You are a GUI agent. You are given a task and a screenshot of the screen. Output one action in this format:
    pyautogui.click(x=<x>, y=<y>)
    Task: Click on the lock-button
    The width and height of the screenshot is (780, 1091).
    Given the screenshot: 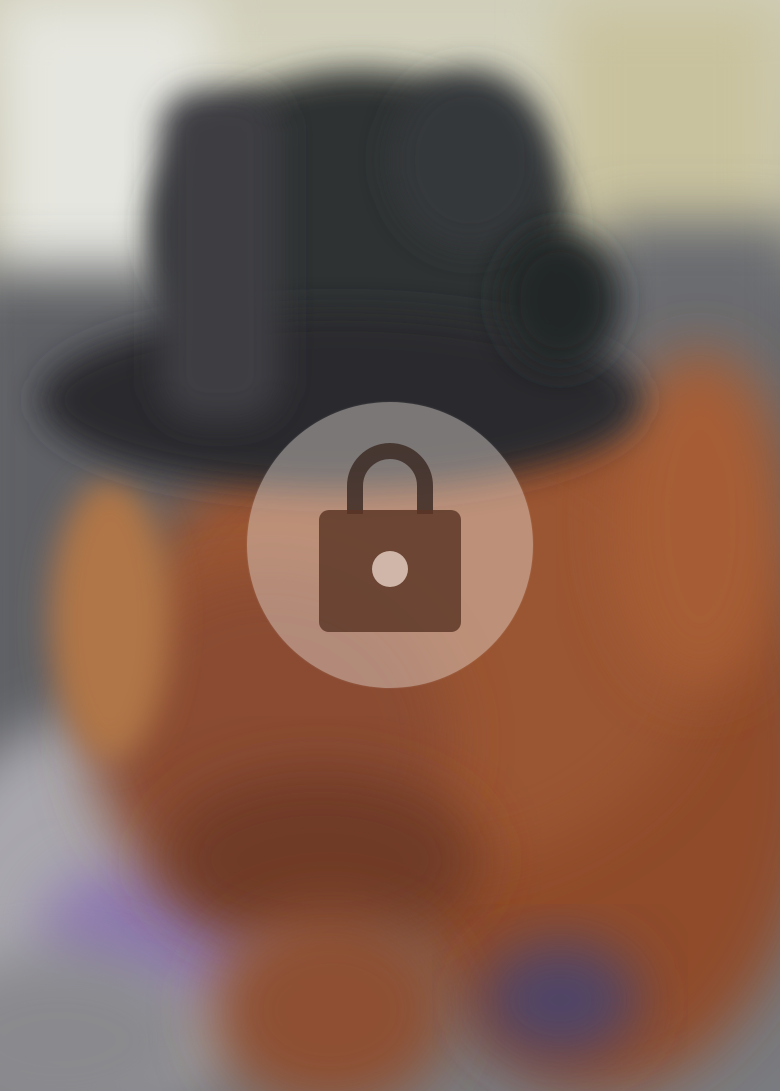 What is the action you would take?
    pyautogui.click(x=390, y=545)
    